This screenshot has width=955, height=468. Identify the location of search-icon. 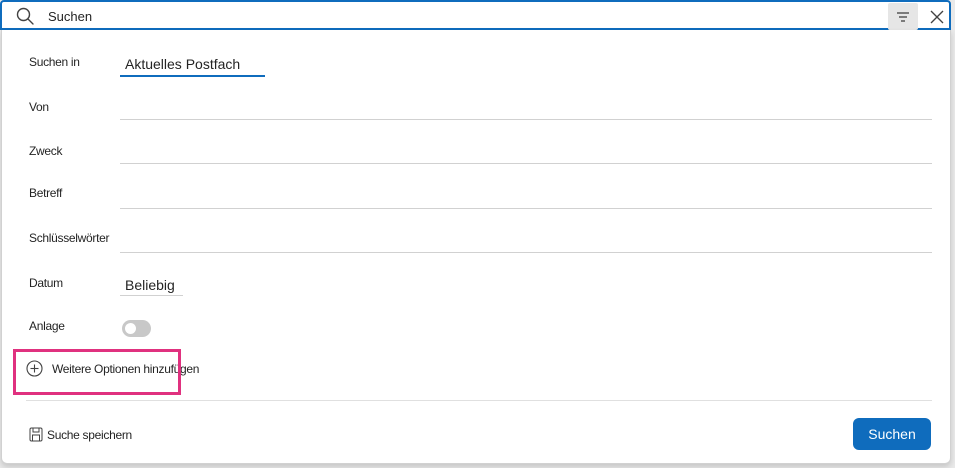
(25, 16).